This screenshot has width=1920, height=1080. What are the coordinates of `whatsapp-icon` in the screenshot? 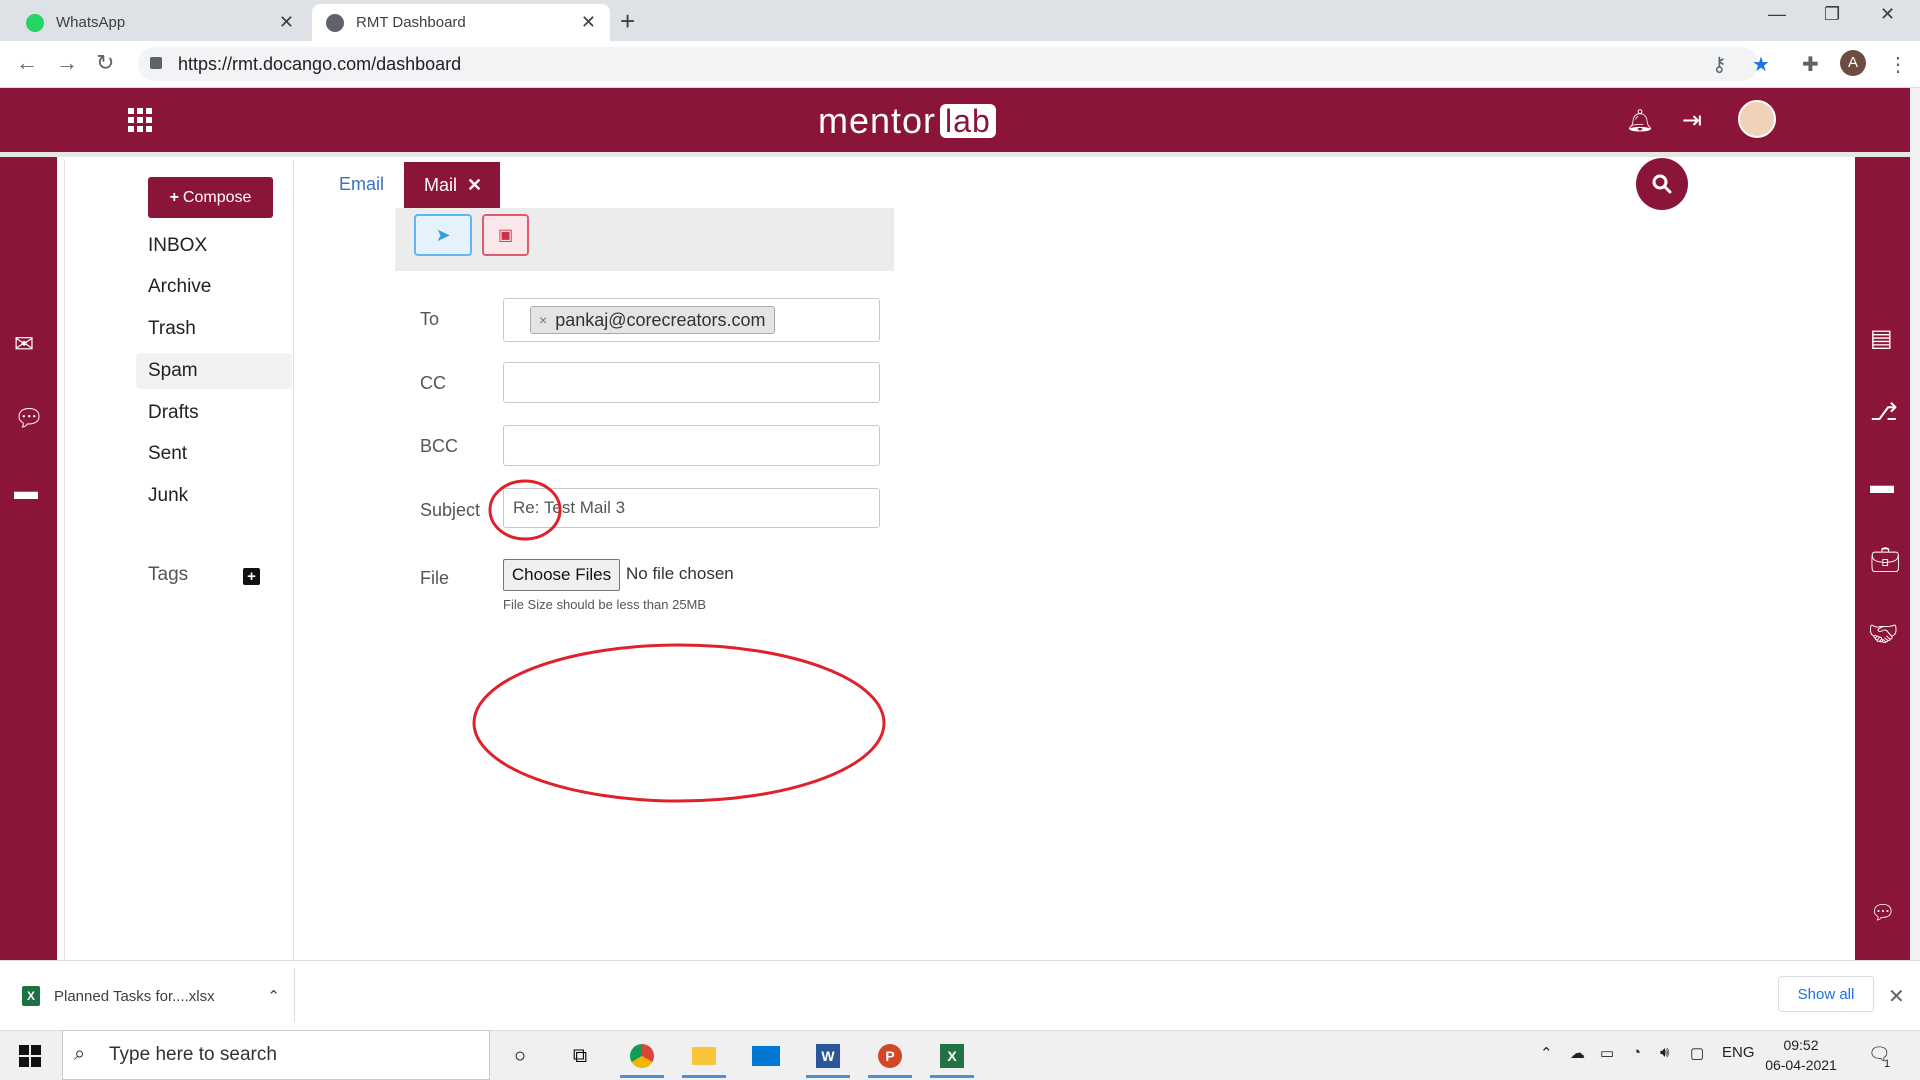 It's located at (35, 22).